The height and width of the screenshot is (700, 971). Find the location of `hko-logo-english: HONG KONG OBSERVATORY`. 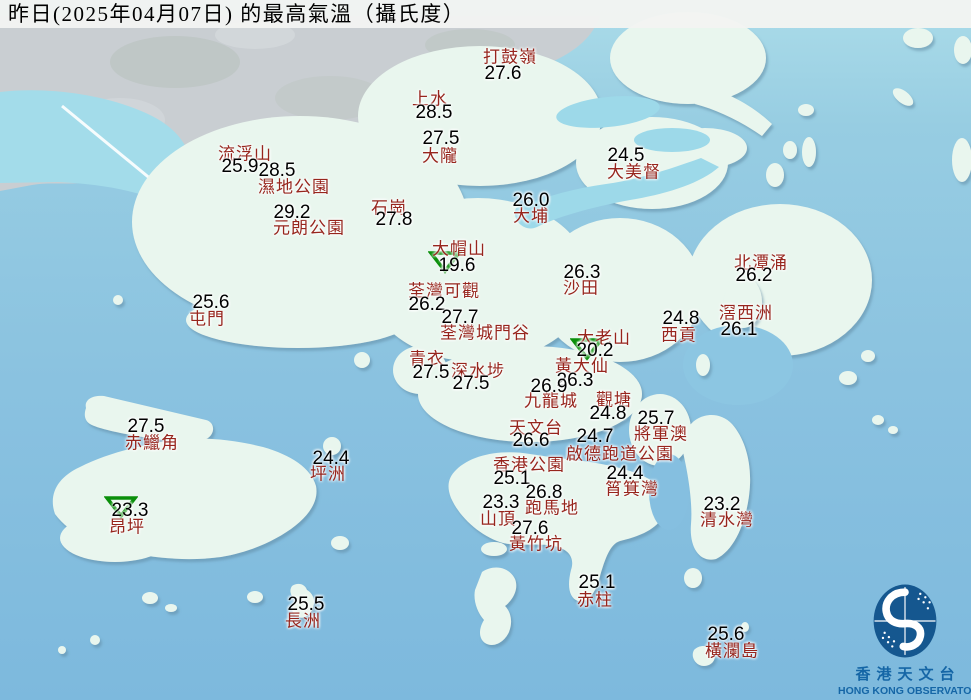

hko-logo-english: HONG KONG OBSERVATORY is located at coordinates (904, 691).